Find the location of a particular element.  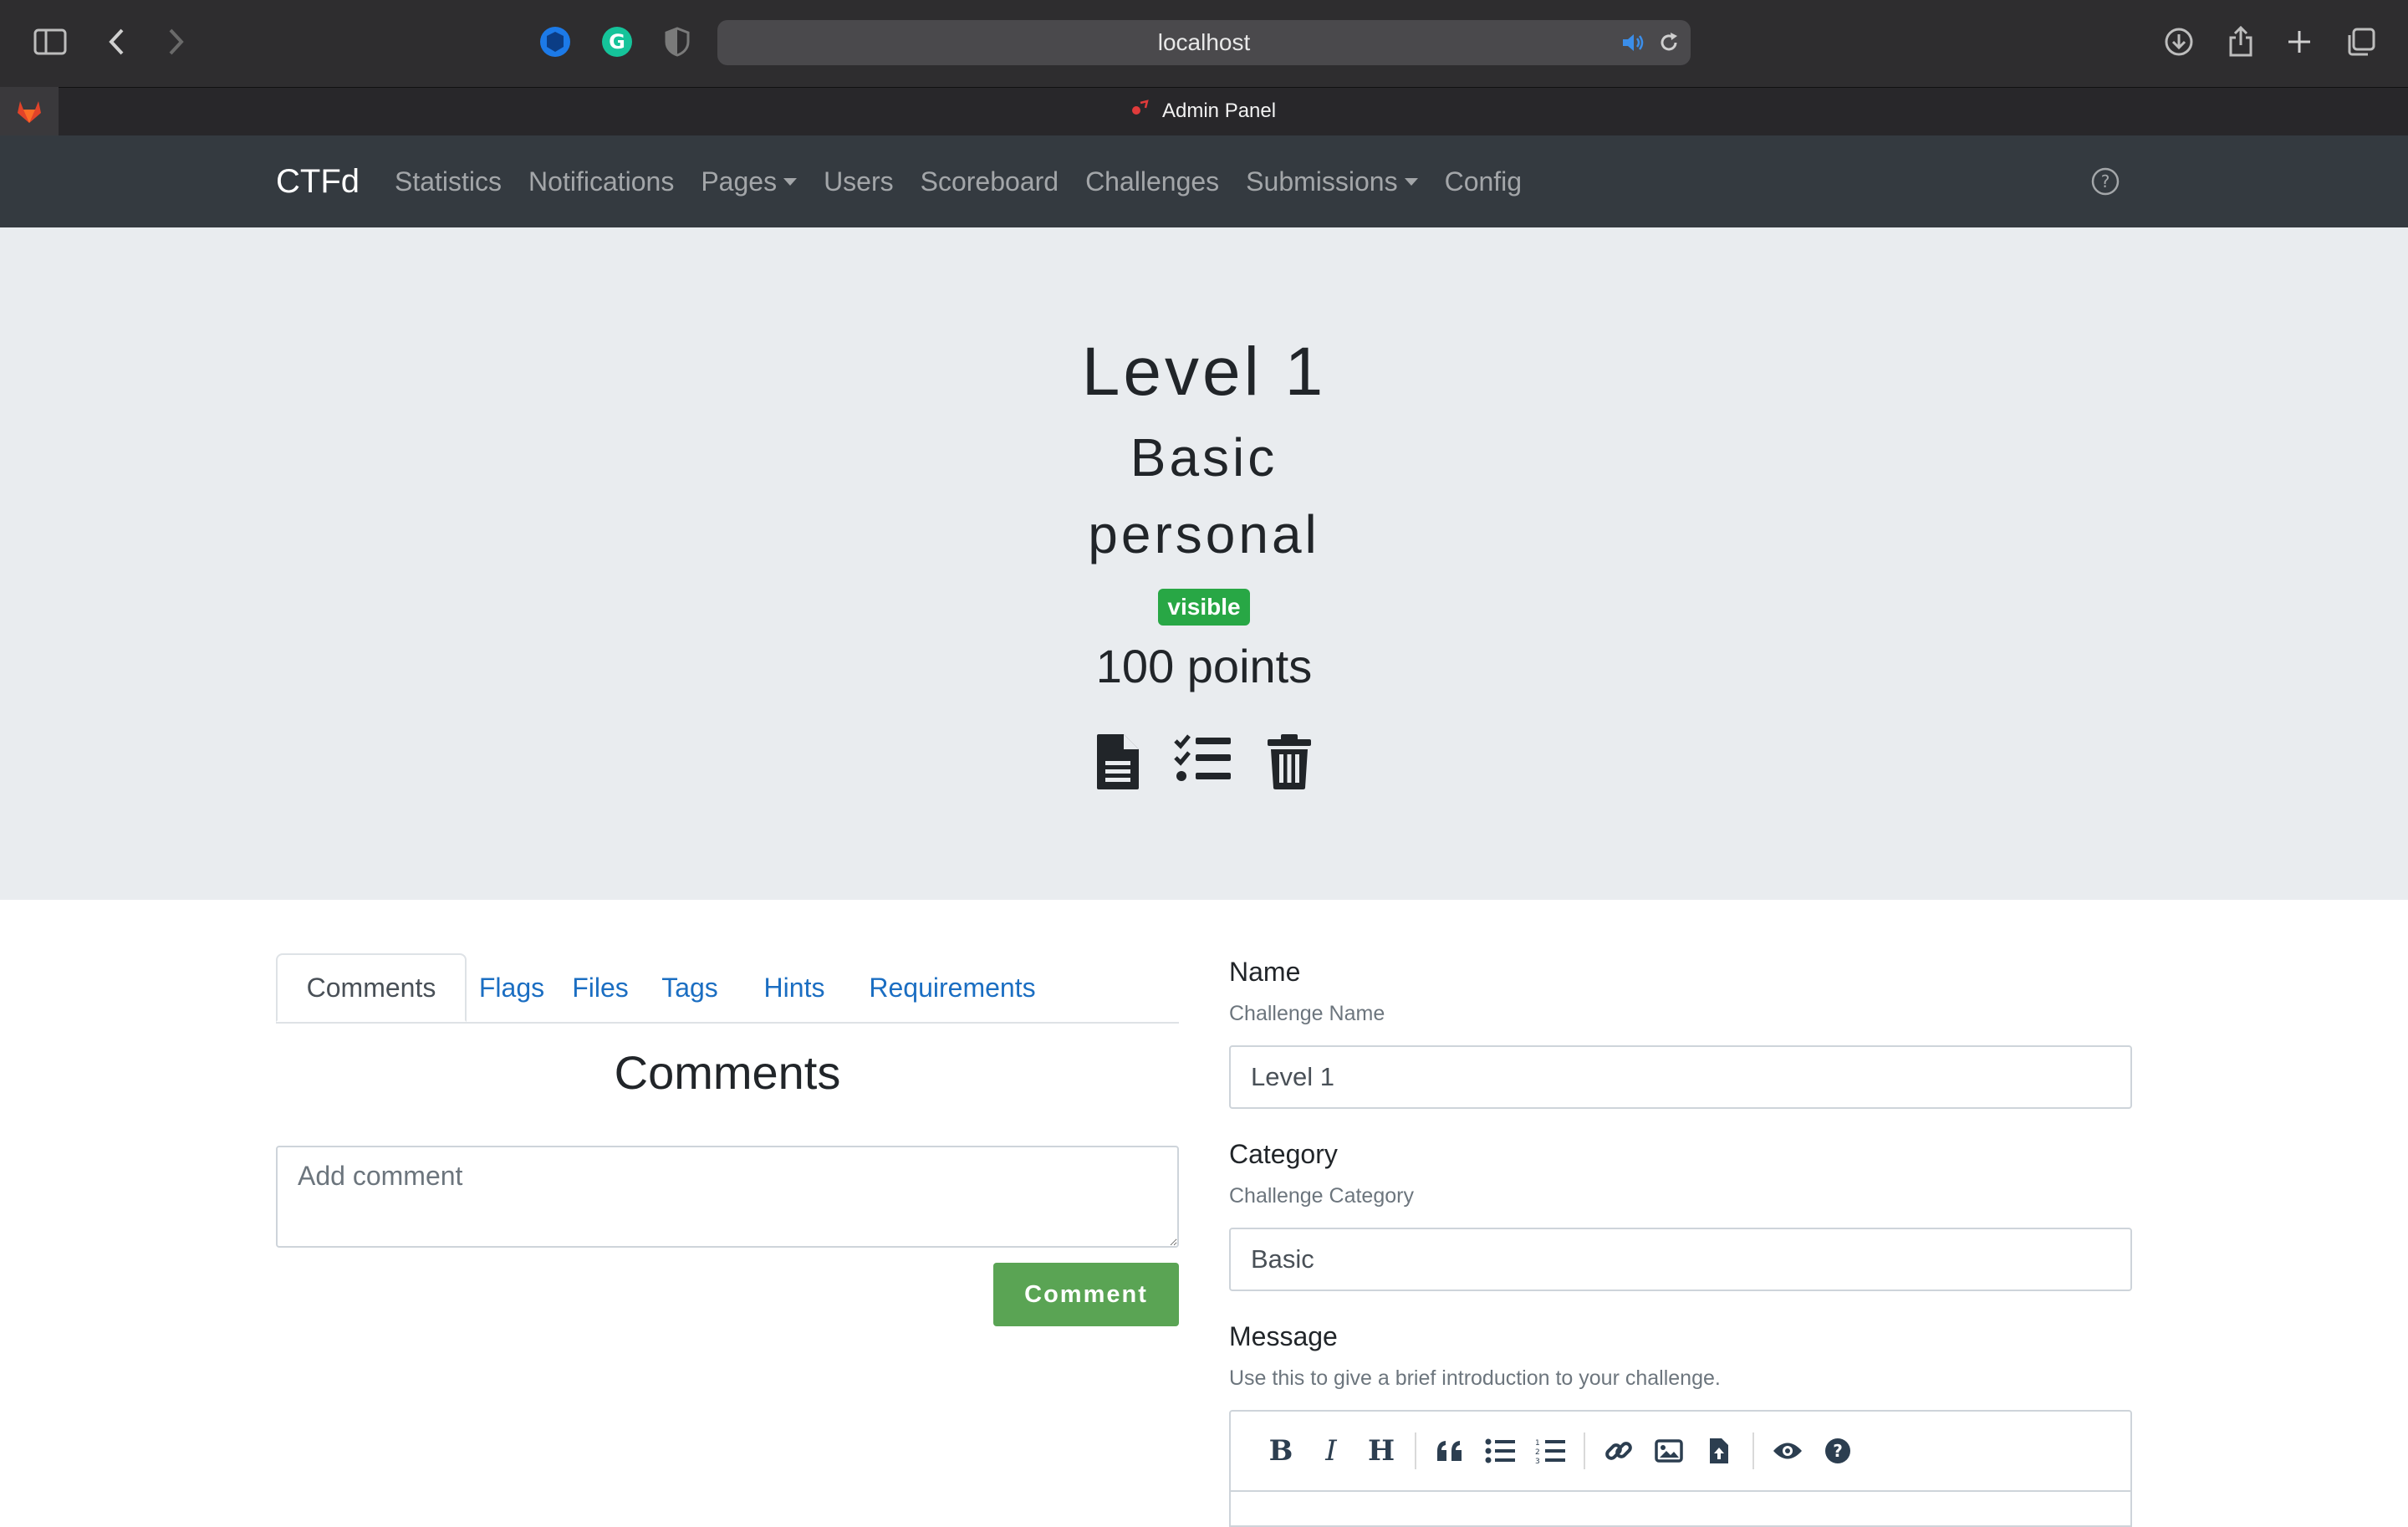

comments-heading: Comments is located at coordinates (728, 1073).